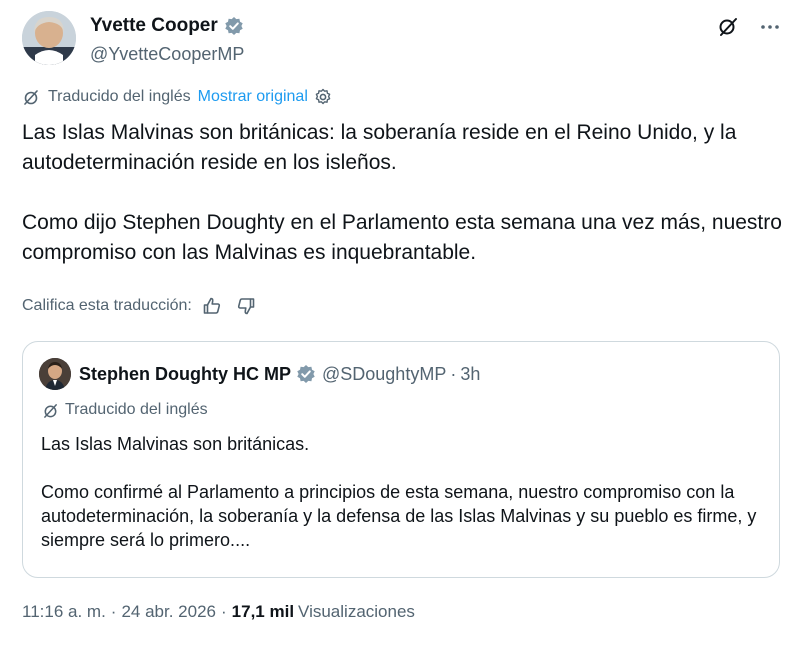 This screenshot has height=654, width=800. Describe the element at coordinates (154, 26) in the screenshot. I see `author-display-name: Yvette Cooper` at that location.